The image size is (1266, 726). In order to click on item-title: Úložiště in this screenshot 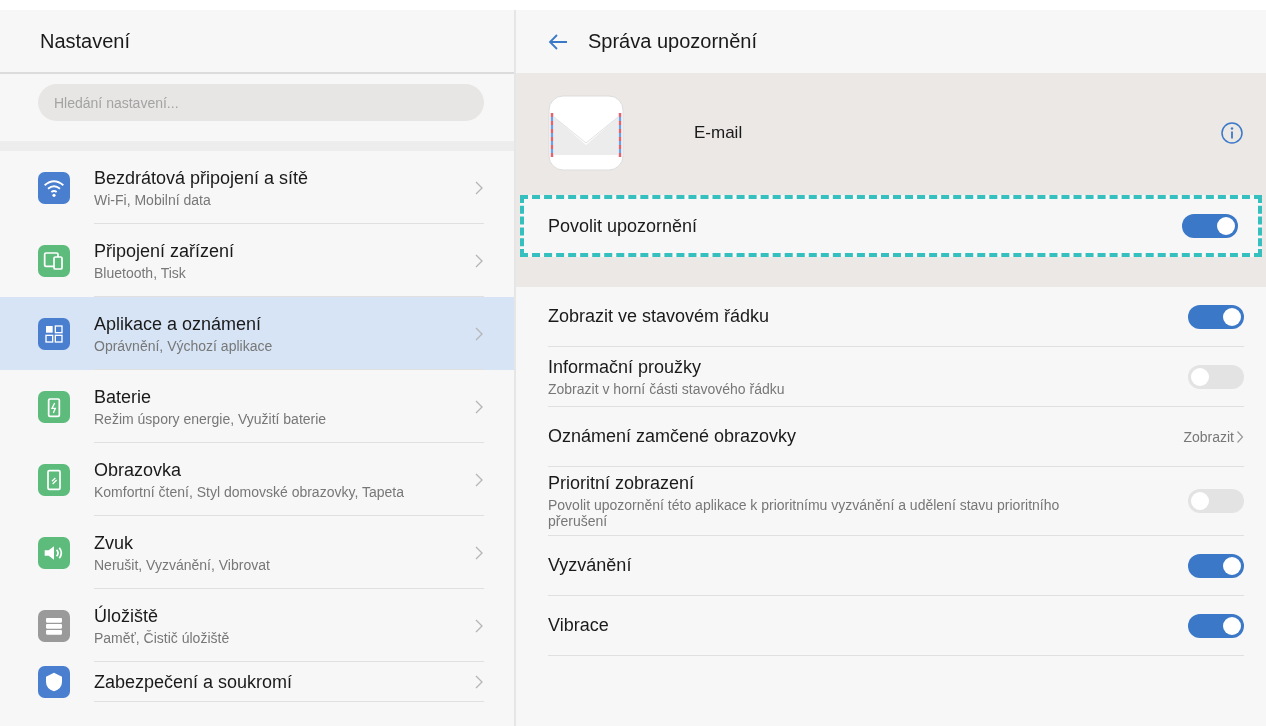, I will do `click(127, 616)`.